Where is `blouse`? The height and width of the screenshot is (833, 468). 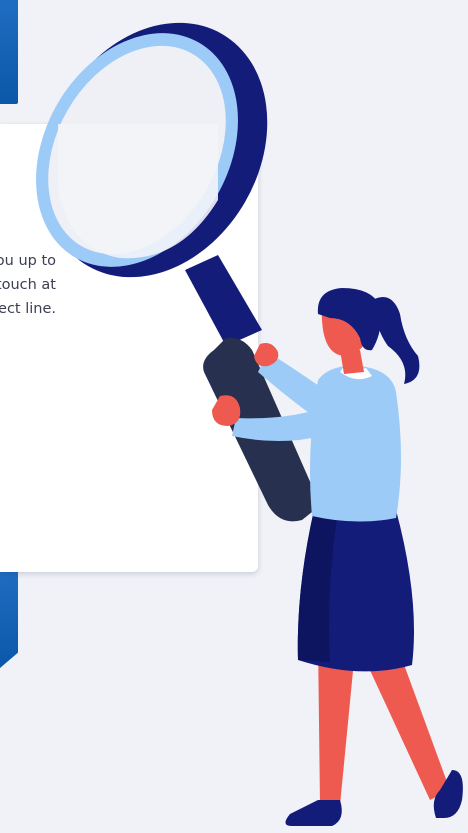 blouse is located at coordinates (355, 443).